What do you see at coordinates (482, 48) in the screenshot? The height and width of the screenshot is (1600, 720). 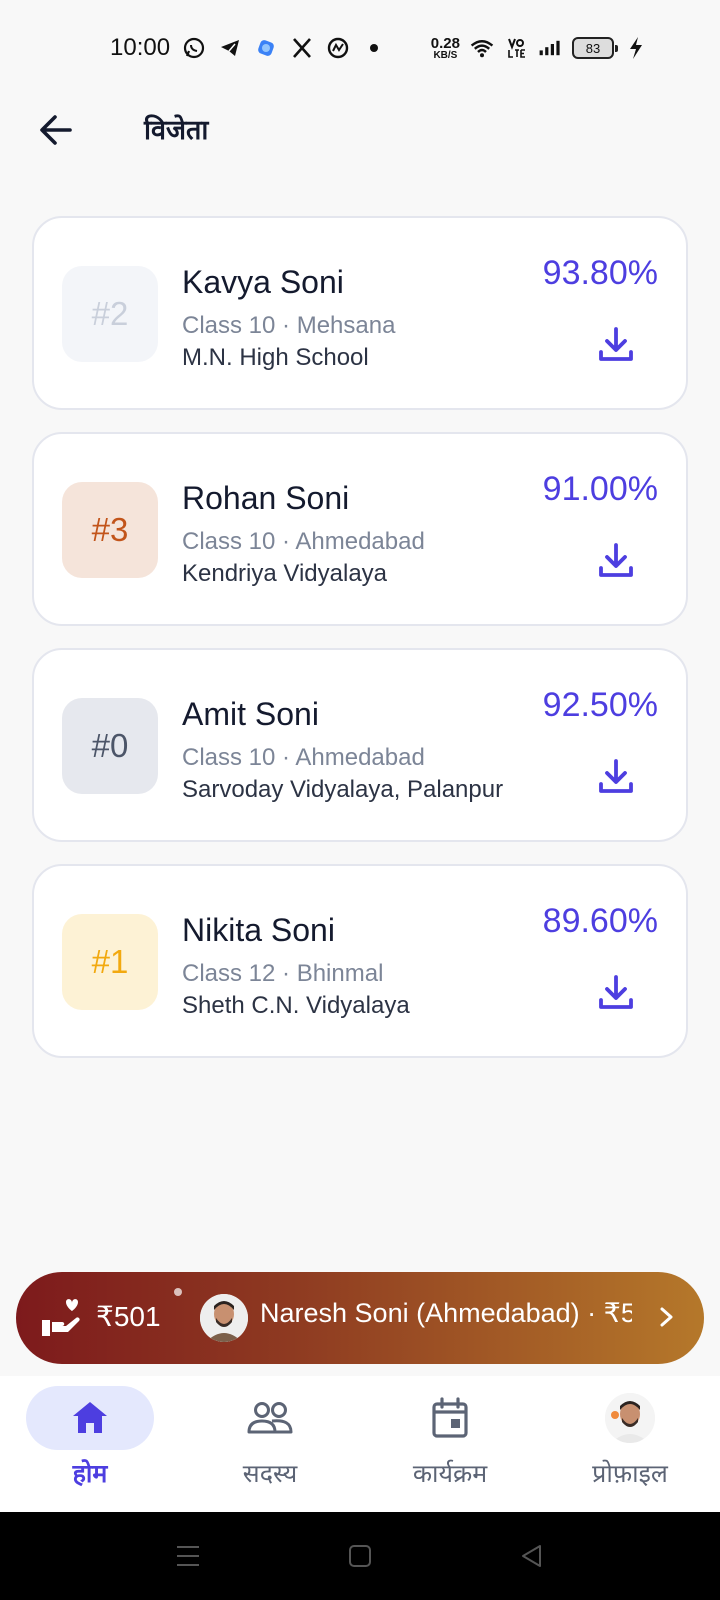 I see `wifi-icon` at bounding box center [482, 48].